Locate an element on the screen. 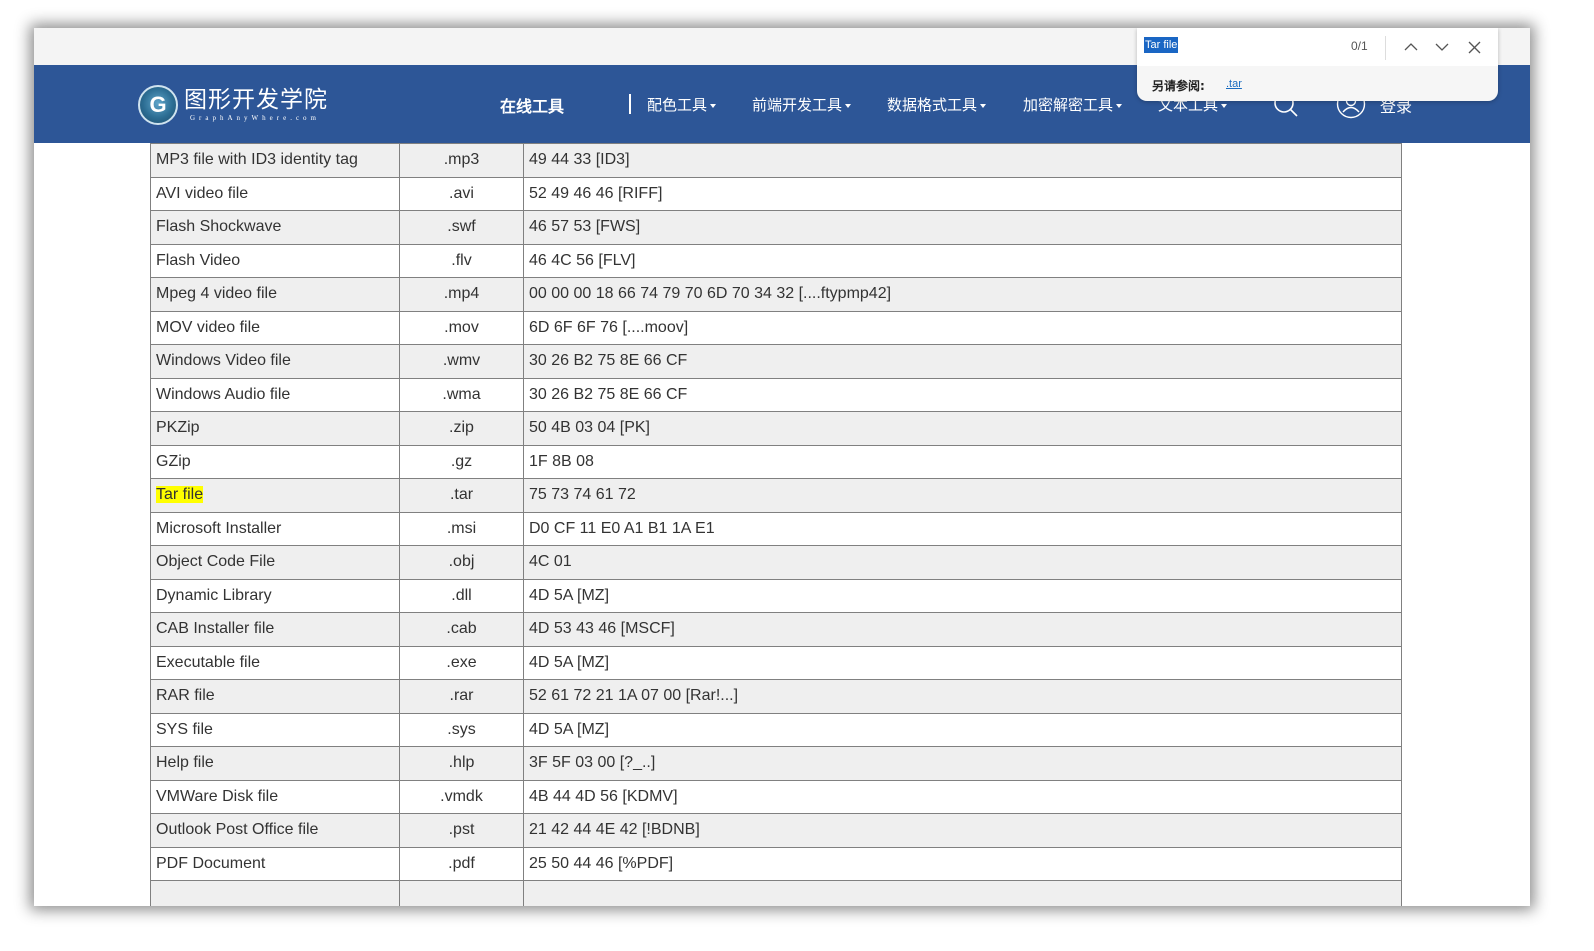 Image resolution: width=1594 pixels, height=951 pixels. extension-cell is located at coordinates (461, 893).